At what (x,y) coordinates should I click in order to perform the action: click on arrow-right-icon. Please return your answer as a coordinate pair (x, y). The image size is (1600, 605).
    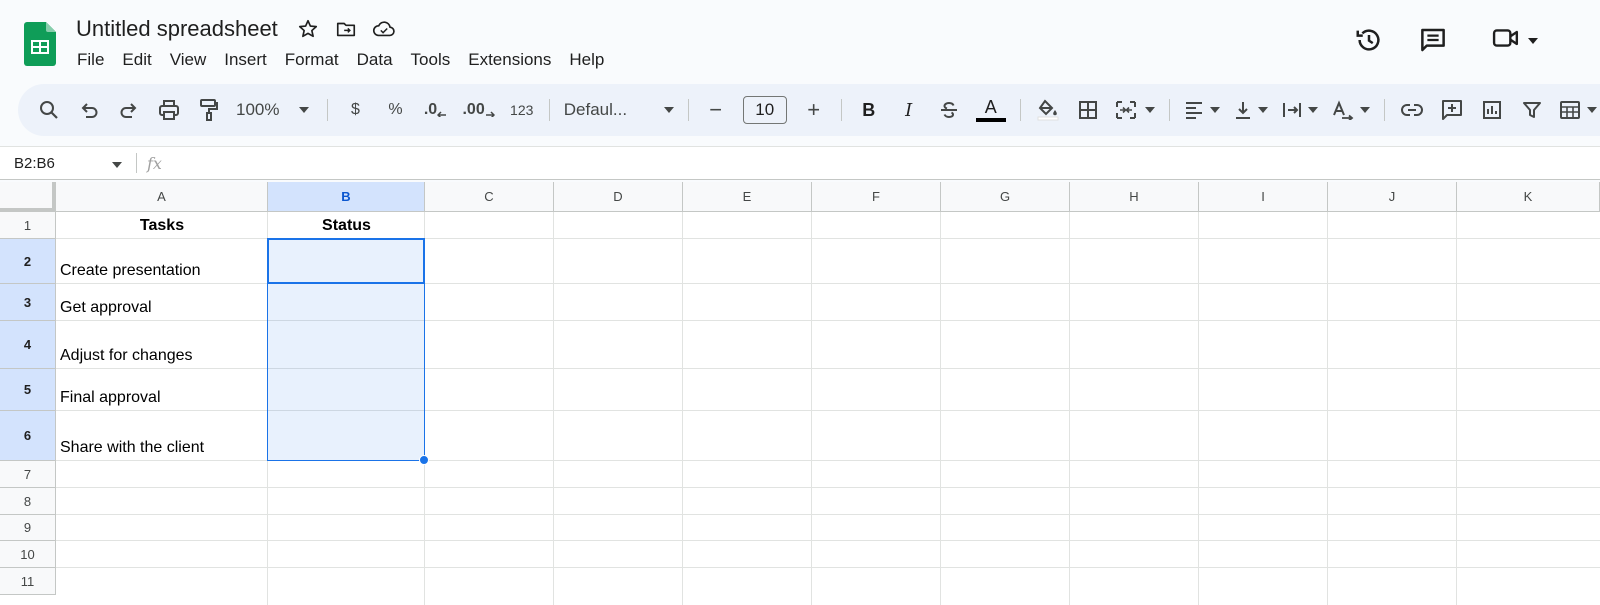
    Looking at the image, I should click on (490, 110).